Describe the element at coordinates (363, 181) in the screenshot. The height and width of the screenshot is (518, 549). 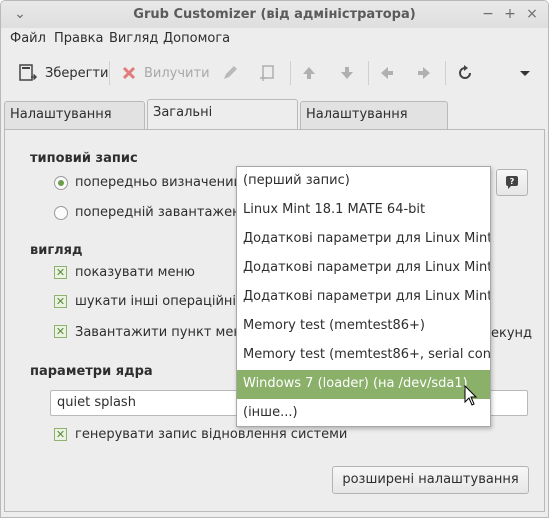
I see `dropdown-item: (перший запис)` at that location.